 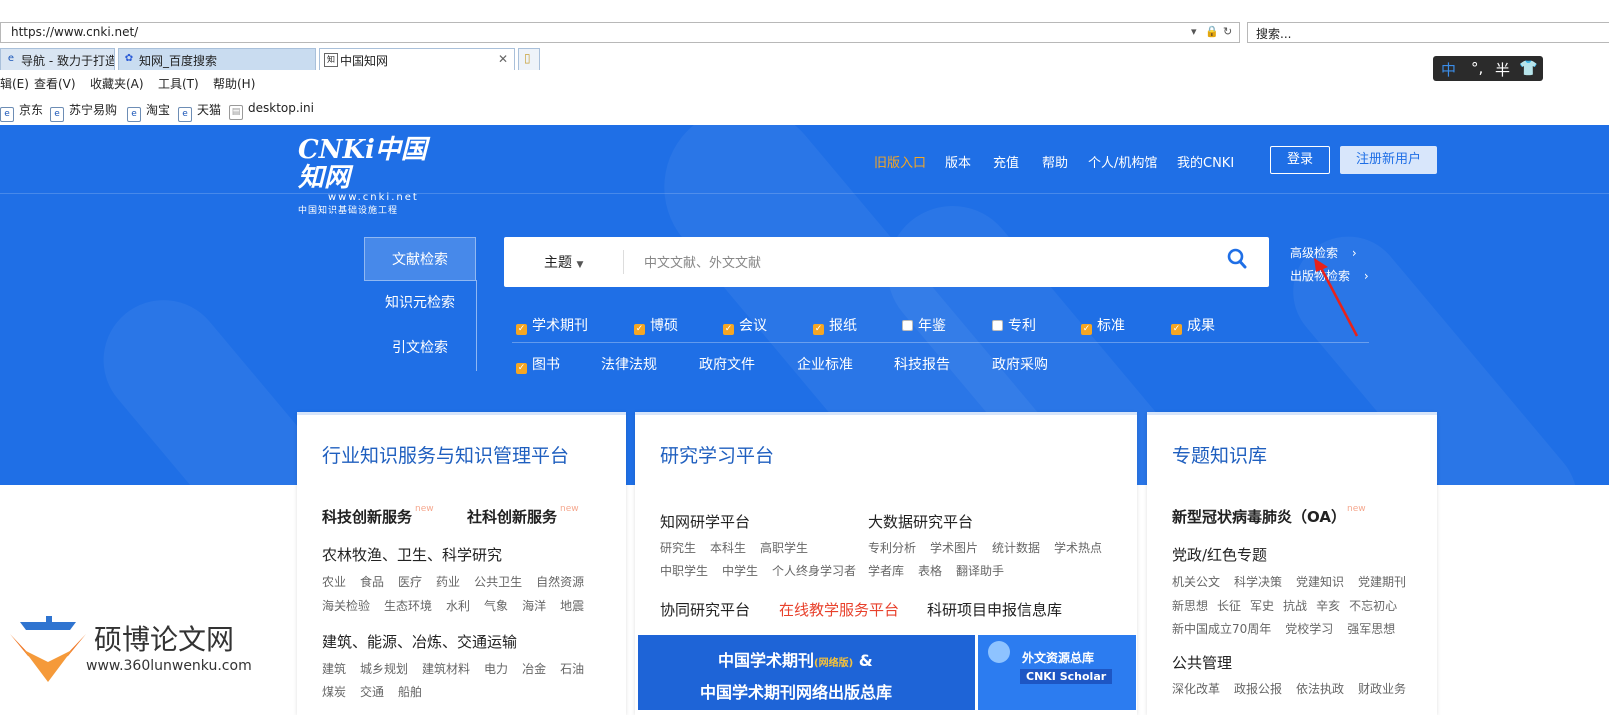 I want to click on topic-link: 依法执政, so click(x=1320, y=689).